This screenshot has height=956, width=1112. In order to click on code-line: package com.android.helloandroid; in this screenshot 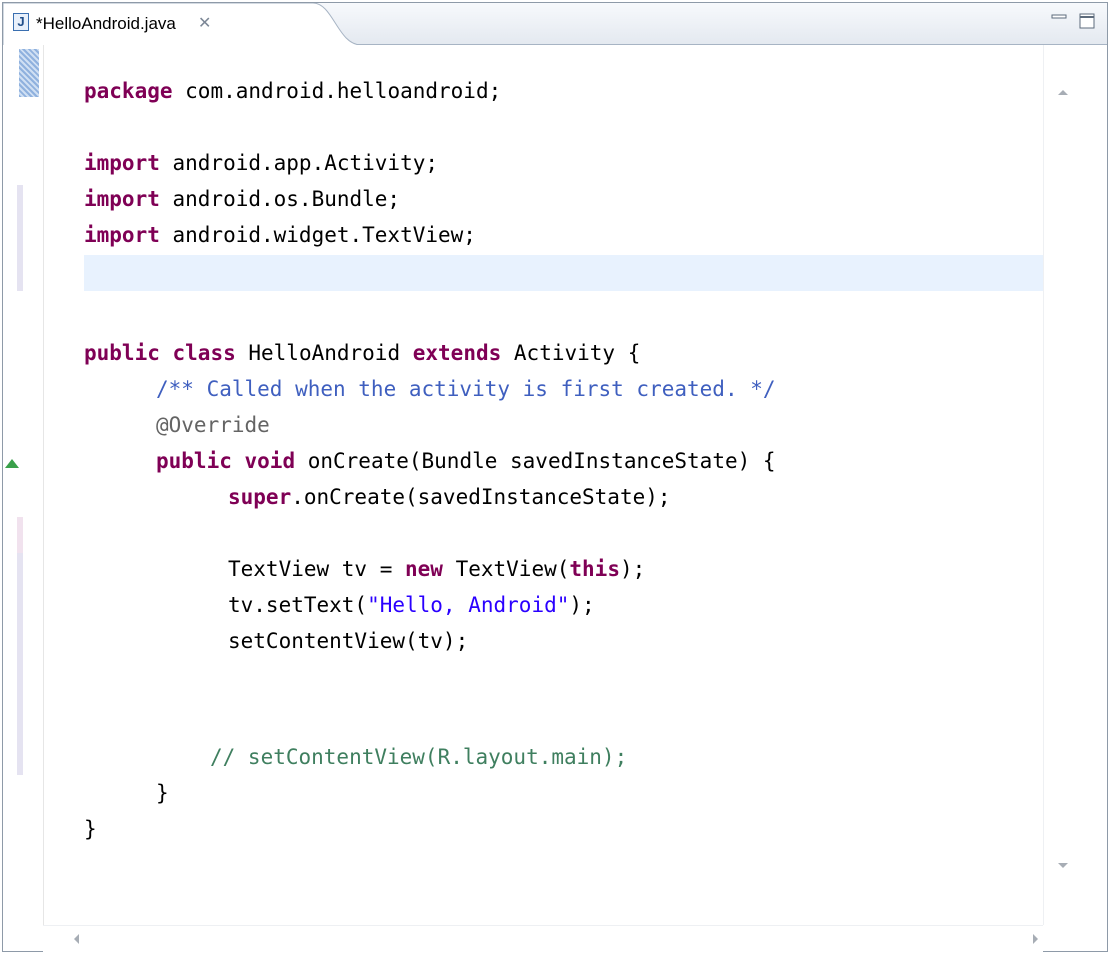, I will do `click(292, 91)`.